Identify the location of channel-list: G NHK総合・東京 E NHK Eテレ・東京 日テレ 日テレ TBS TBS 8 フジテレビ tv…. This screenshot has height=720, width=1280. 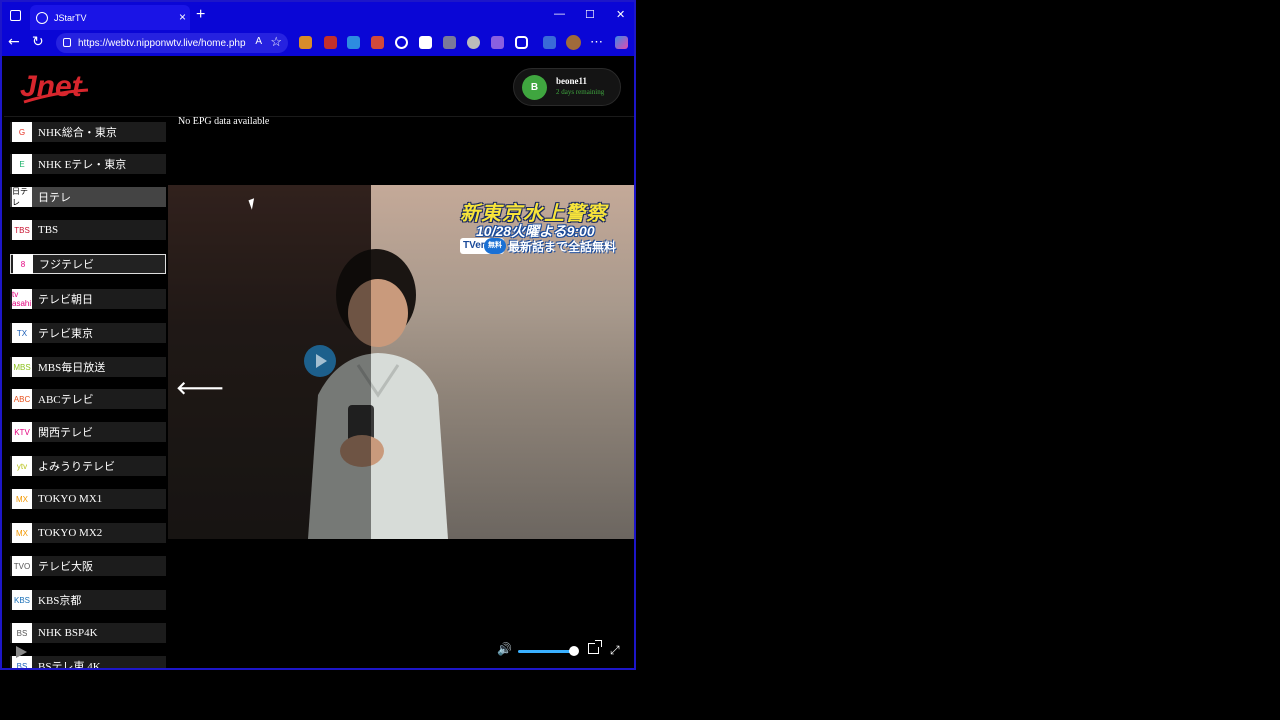
(88, 394).